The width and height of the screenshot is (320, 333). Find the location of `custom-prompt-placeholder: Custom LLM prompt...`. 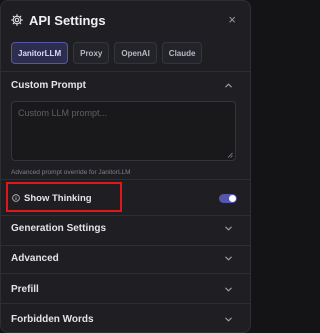

custom-prompt-placeholder: Custom LLM prompt... is located at coordinates (63, 113).